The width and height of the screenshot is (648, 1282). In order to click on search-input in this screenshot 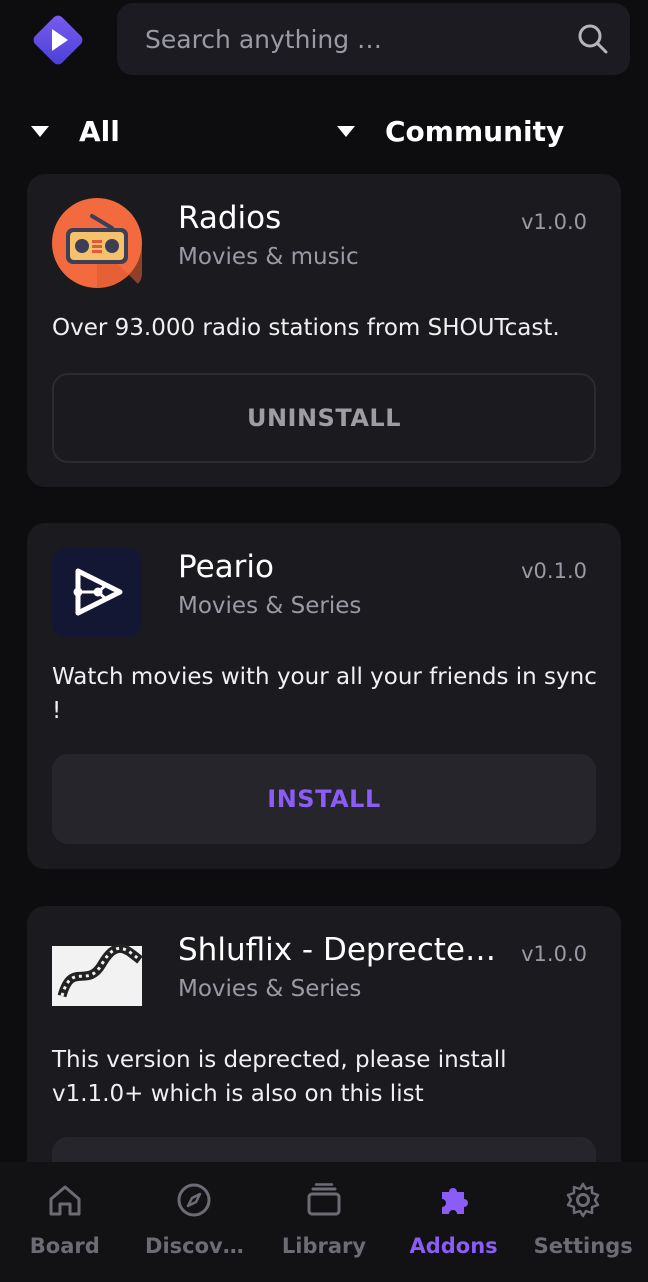, I will do `click(360, 39)`.